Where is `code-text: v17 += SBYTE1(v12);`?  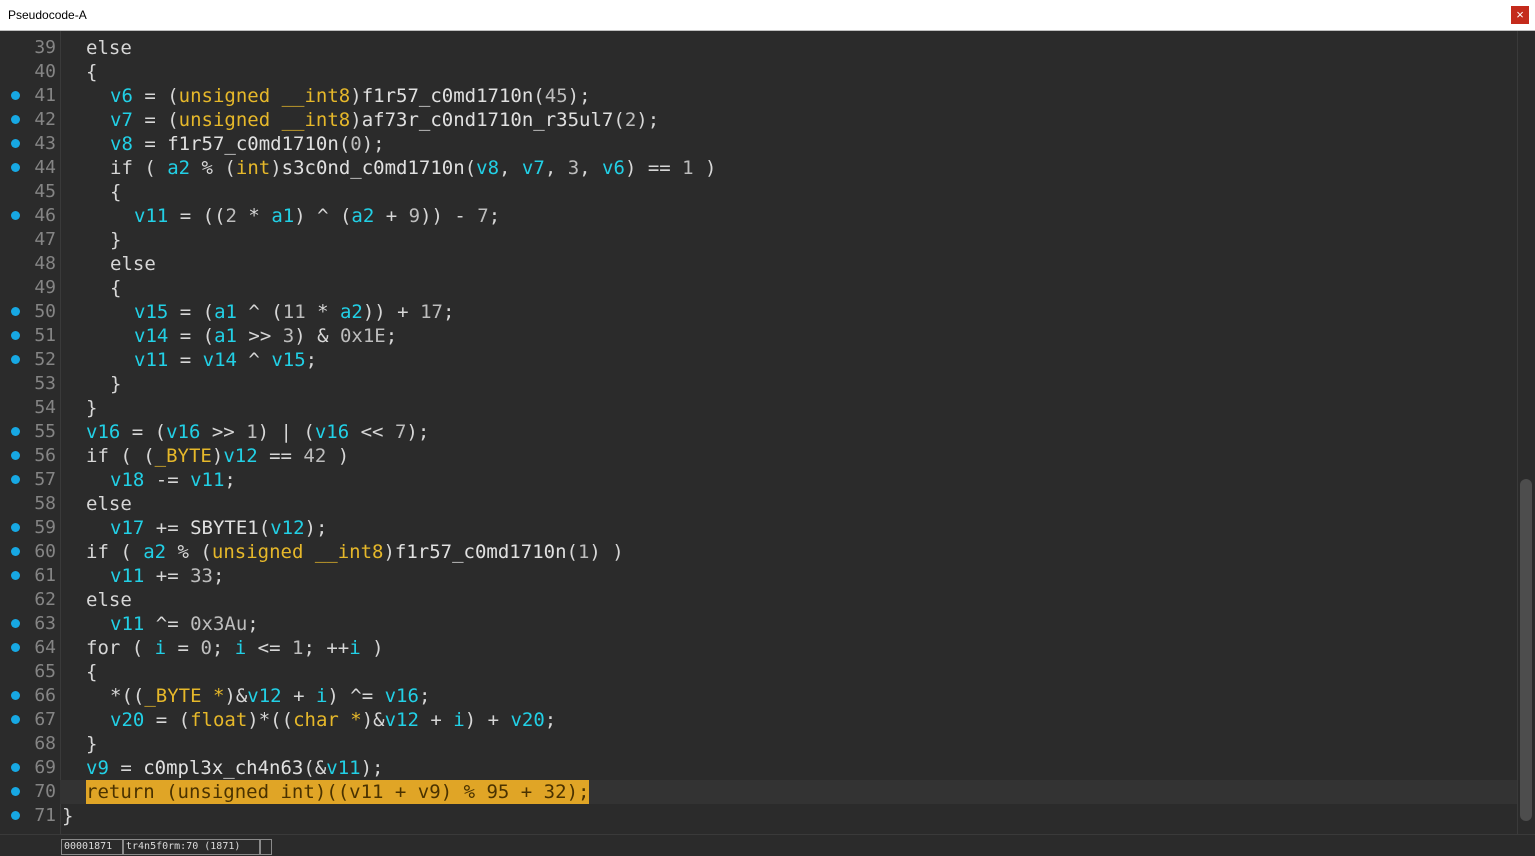
code-text: v17 += SBYTE1(v12); is located at coordinates (218, 528).